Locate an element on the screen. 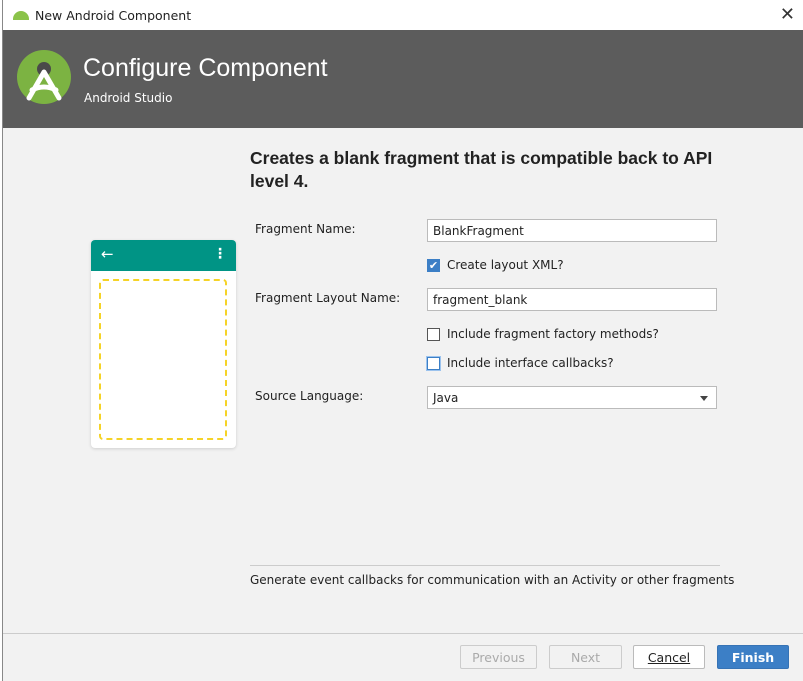  close-icon: ✕ is located at coordinates (787, 14).